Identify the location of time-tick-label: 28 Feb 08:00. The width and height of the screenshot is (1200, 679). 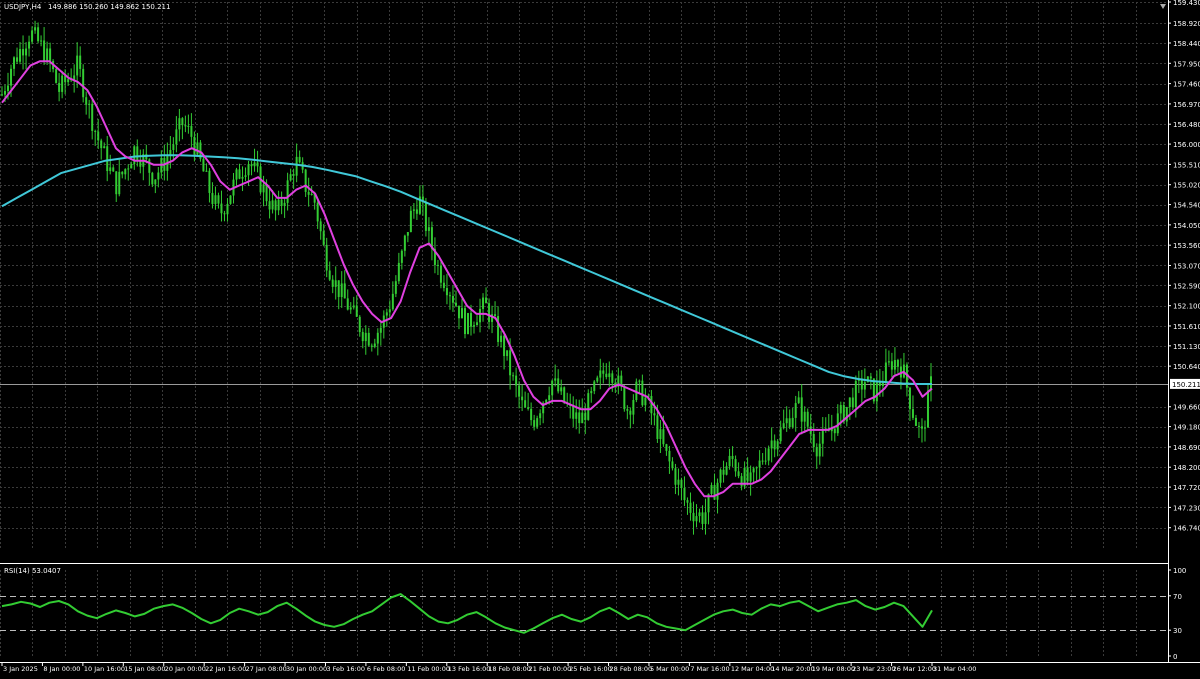
(631, 669).